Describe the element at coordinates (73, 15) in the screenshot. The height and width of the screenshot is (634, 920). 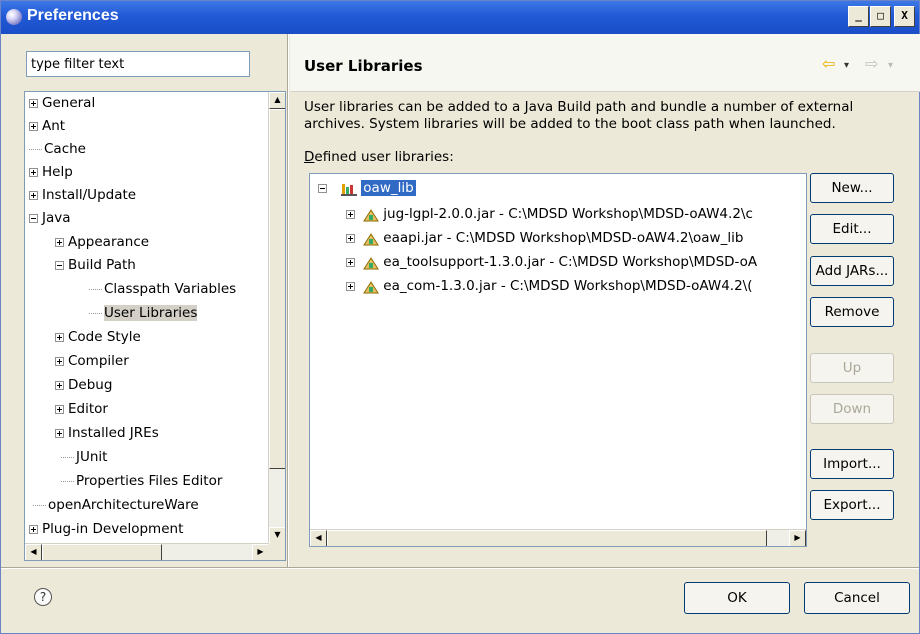
I see `window-title: Preferences` at that location.